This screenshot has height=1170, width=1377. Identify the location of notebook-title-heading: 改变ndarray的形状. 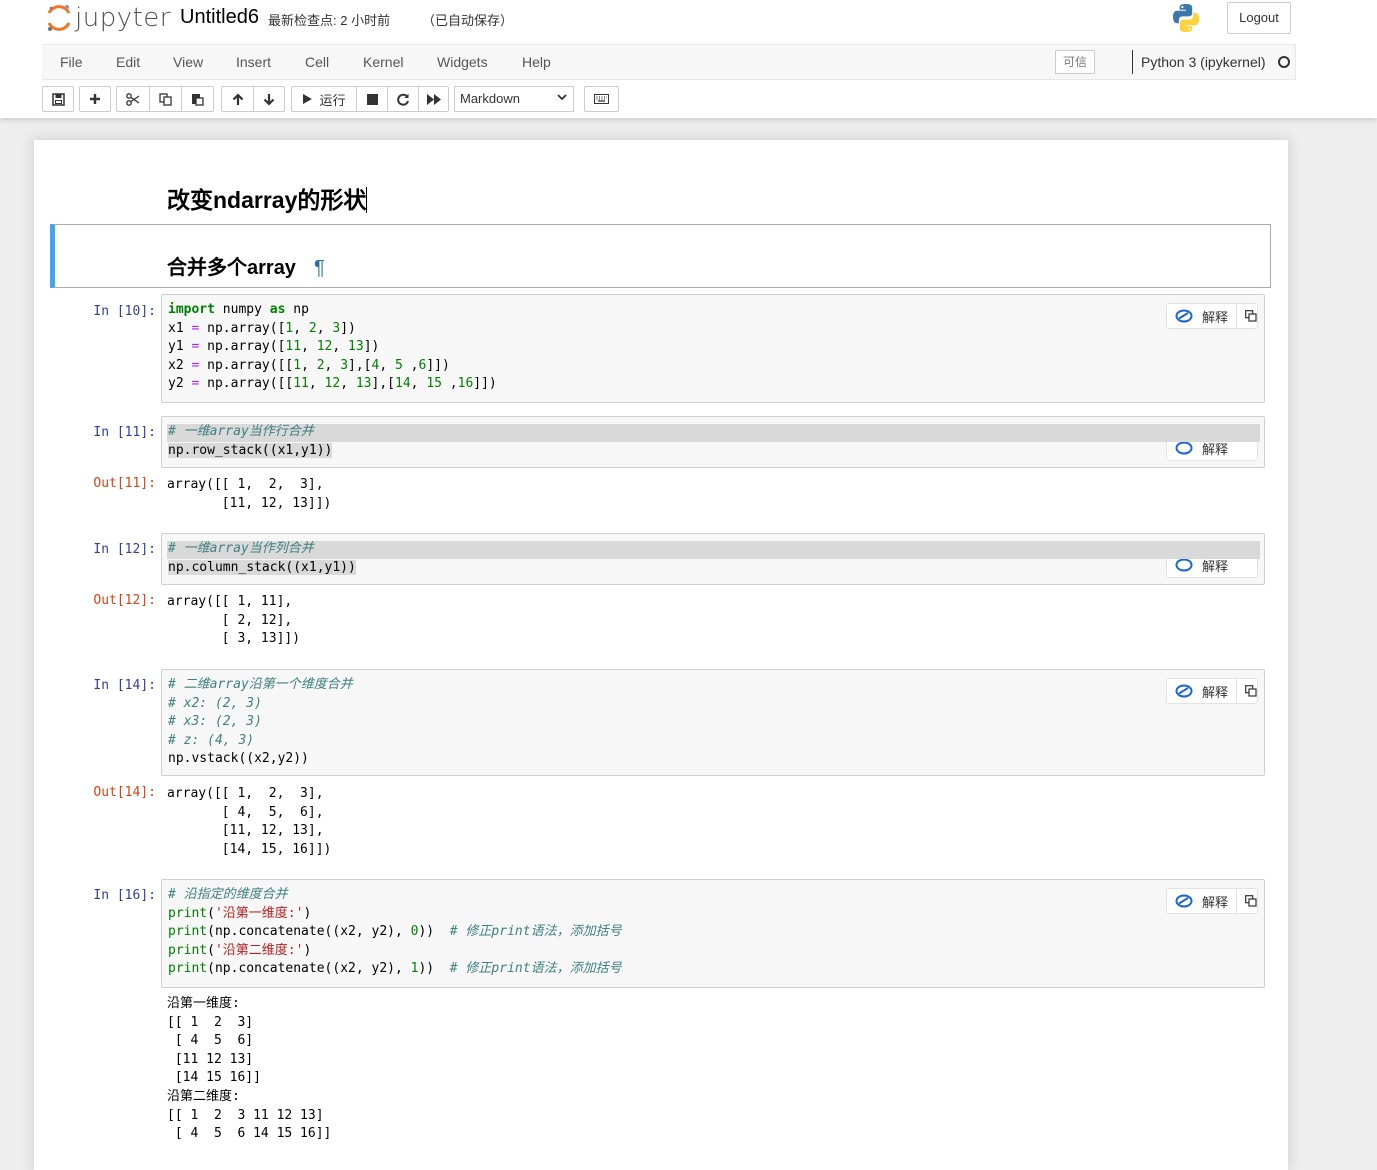
(267, 198).